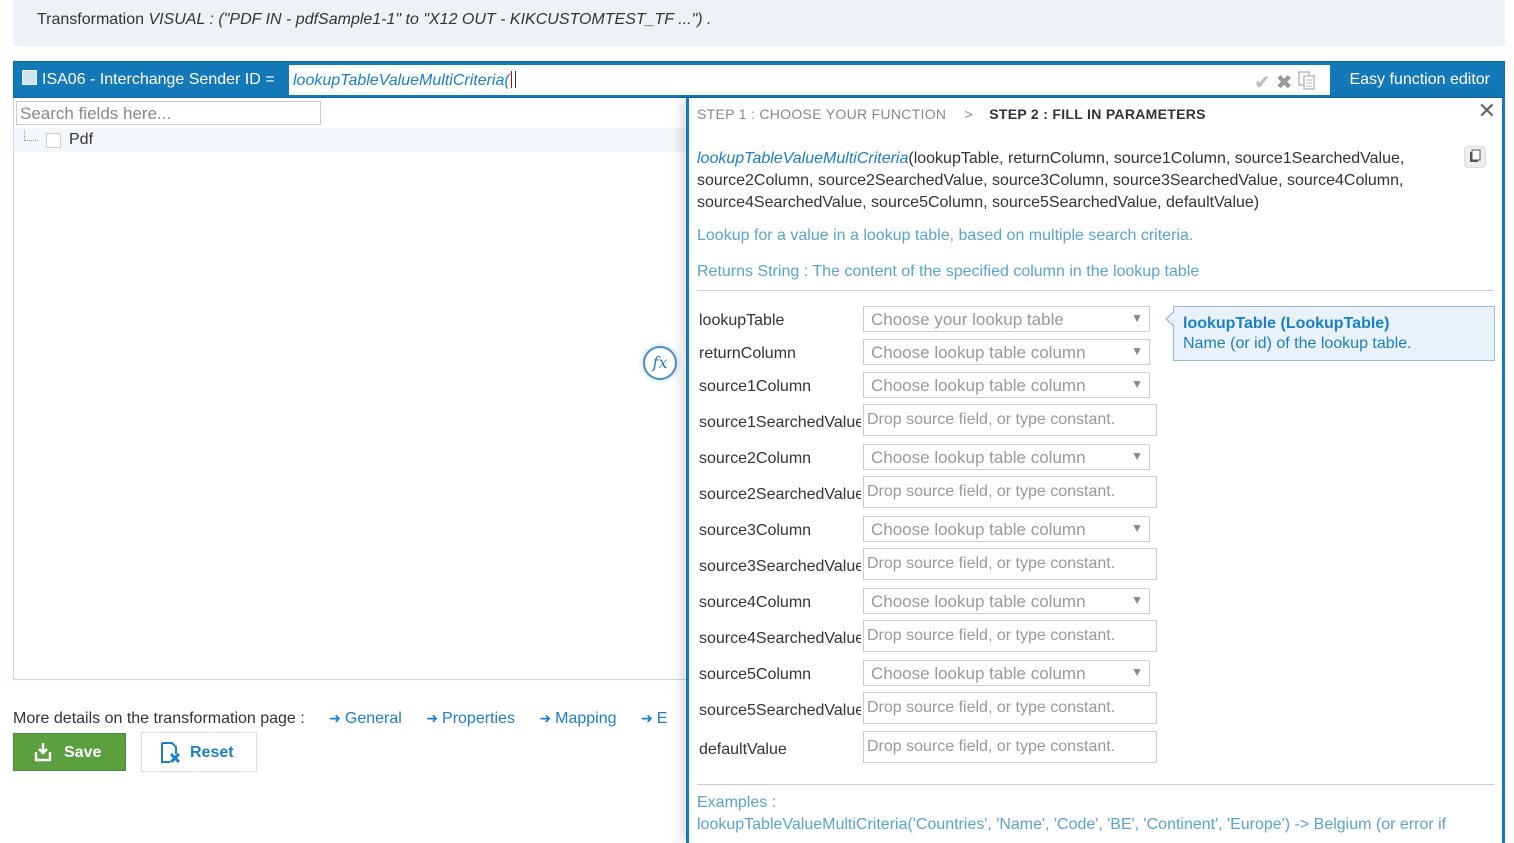 This screenshot has height=843, width=1514. I want to click on expression-input: lookupTableValueMultiCriteria(, so click(809, 80).